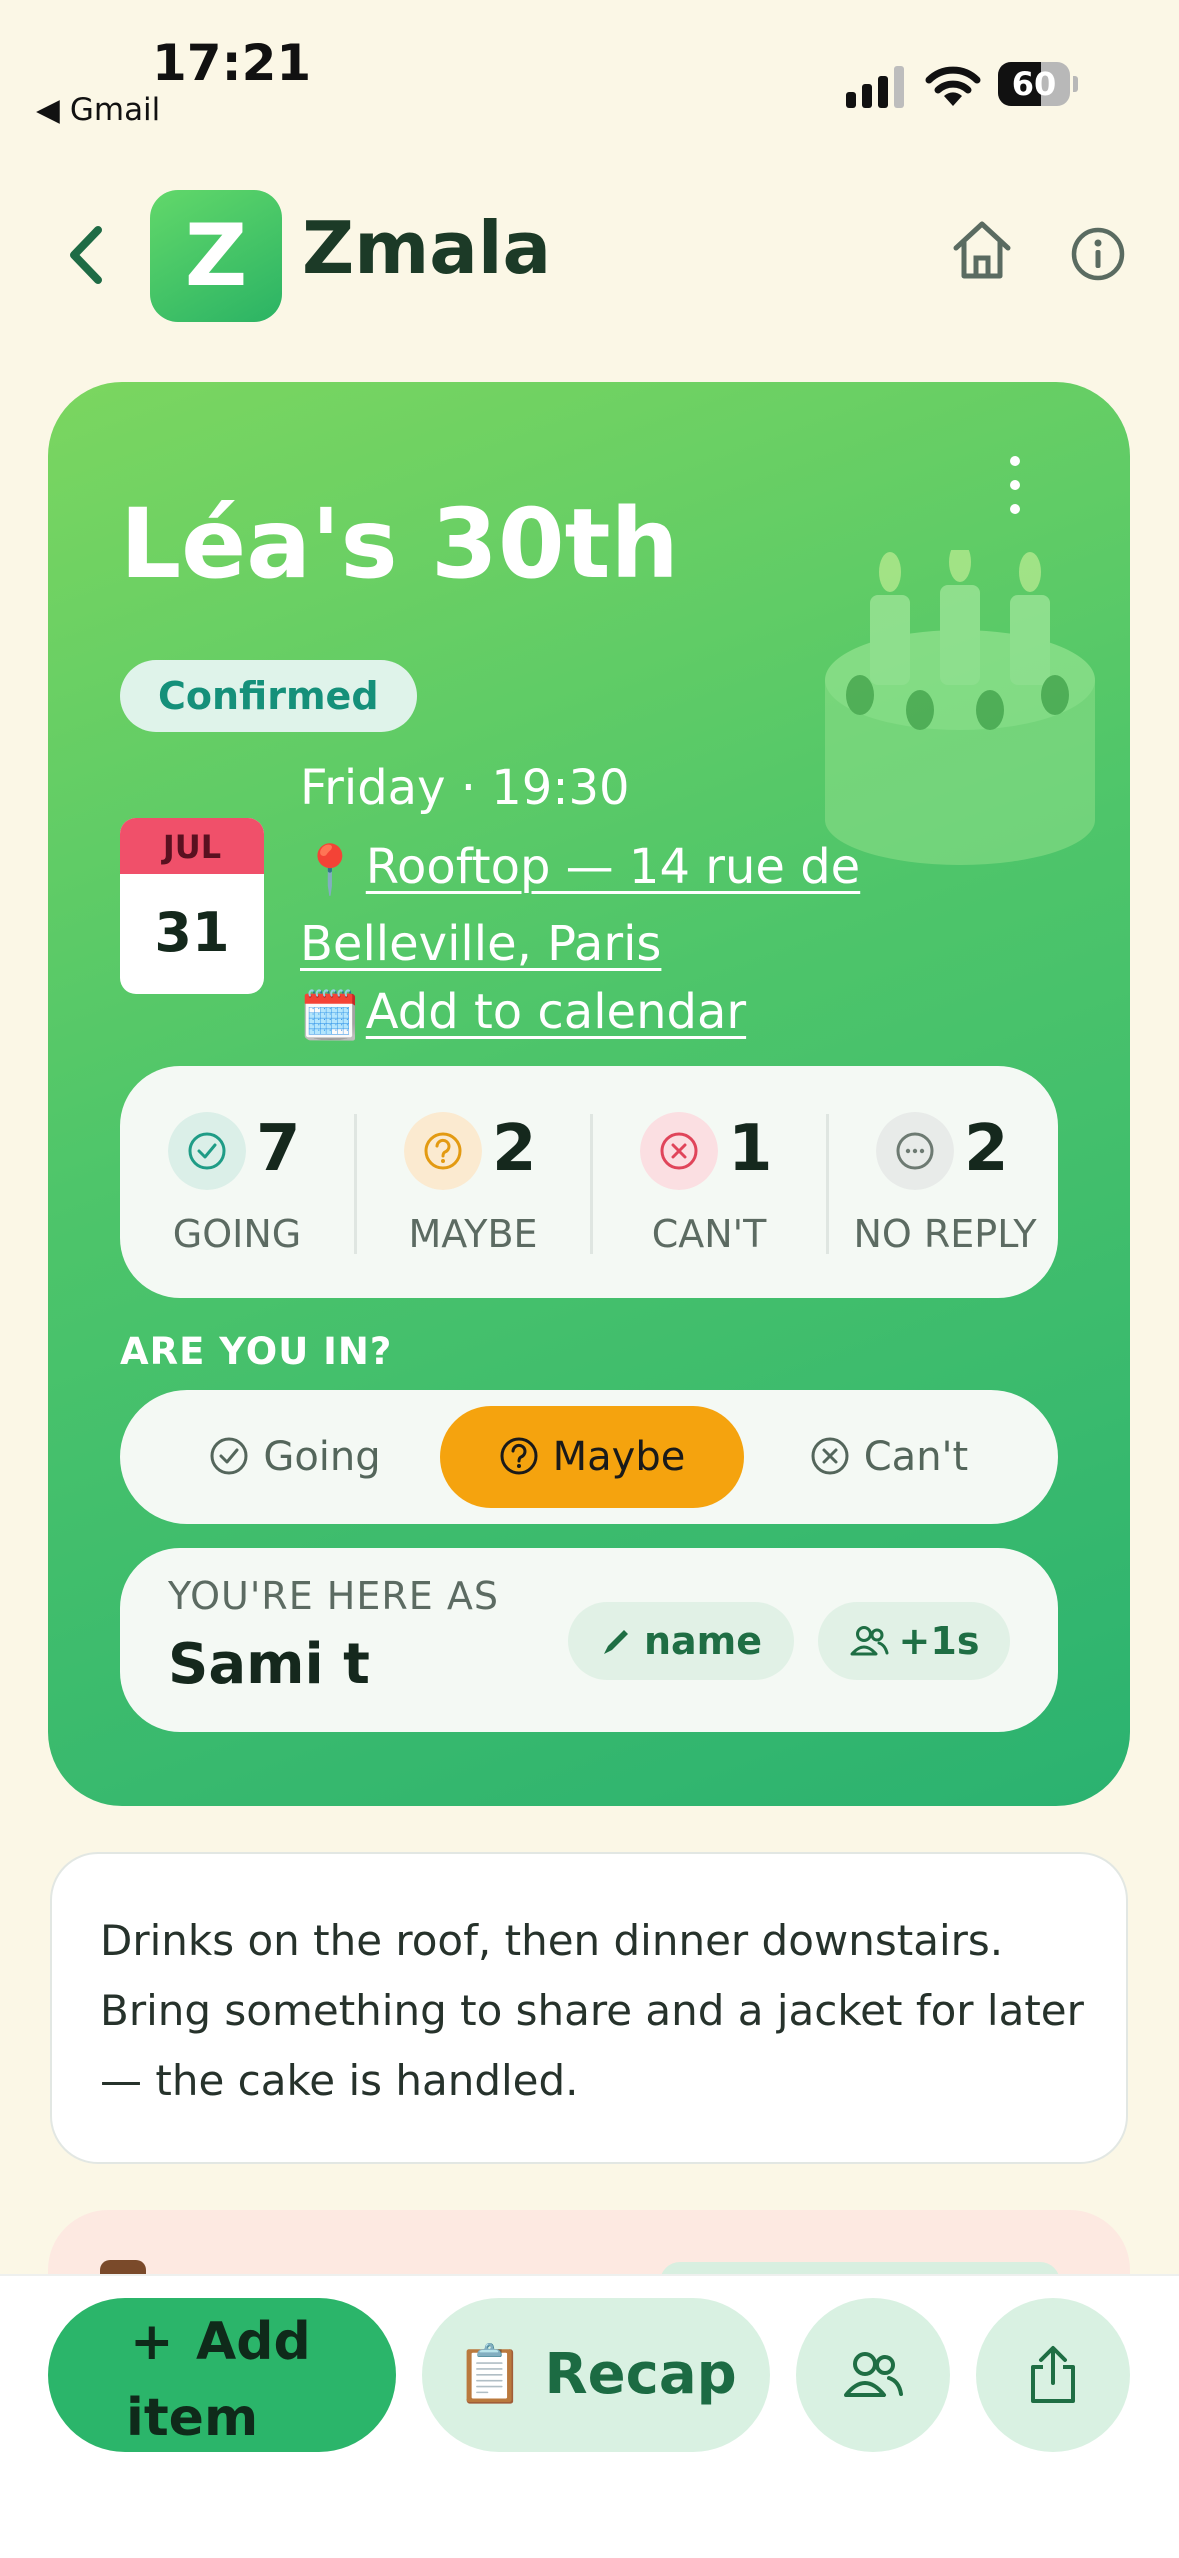  I want to click on maybe-count: 2, so click(514, 1149).